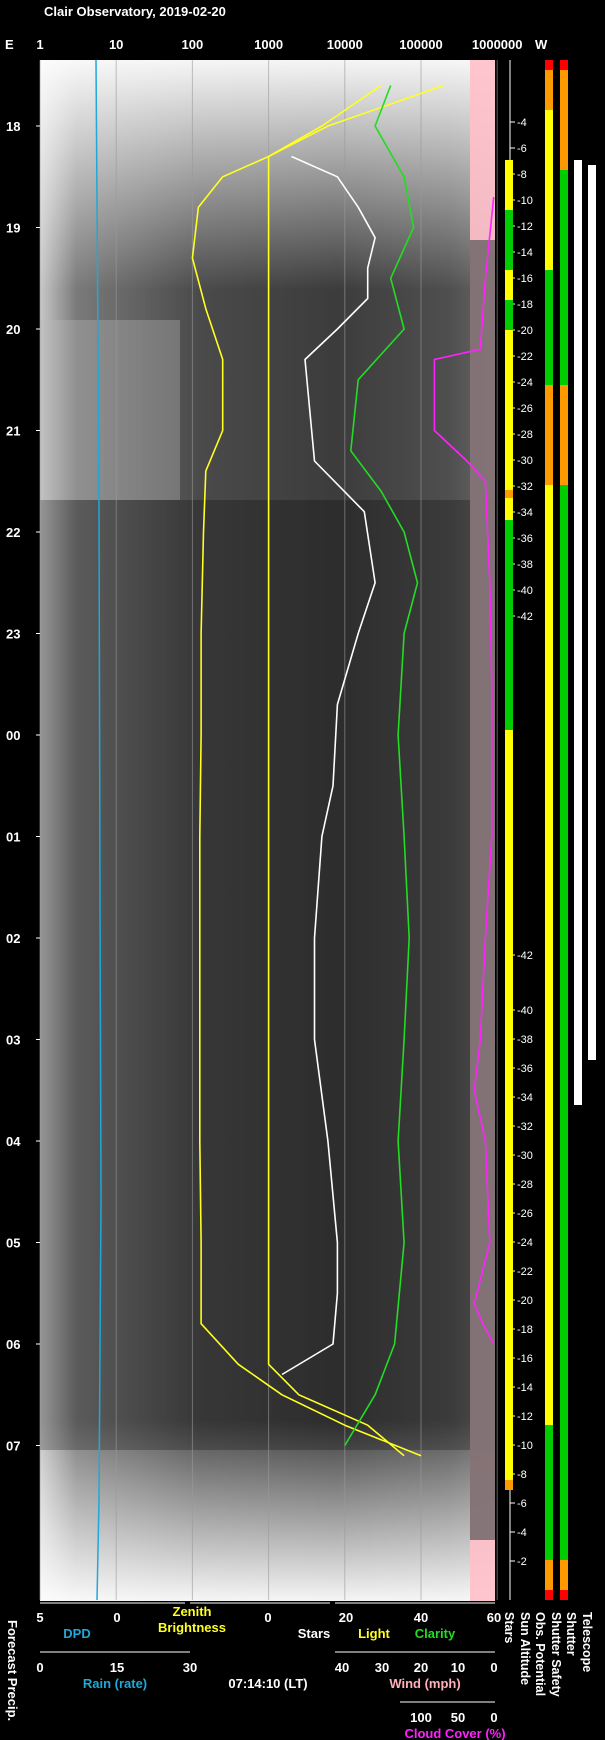 The height and width of the screenshot is (1740, 605). I want to click on light-label: Light, so click(374, 1633).